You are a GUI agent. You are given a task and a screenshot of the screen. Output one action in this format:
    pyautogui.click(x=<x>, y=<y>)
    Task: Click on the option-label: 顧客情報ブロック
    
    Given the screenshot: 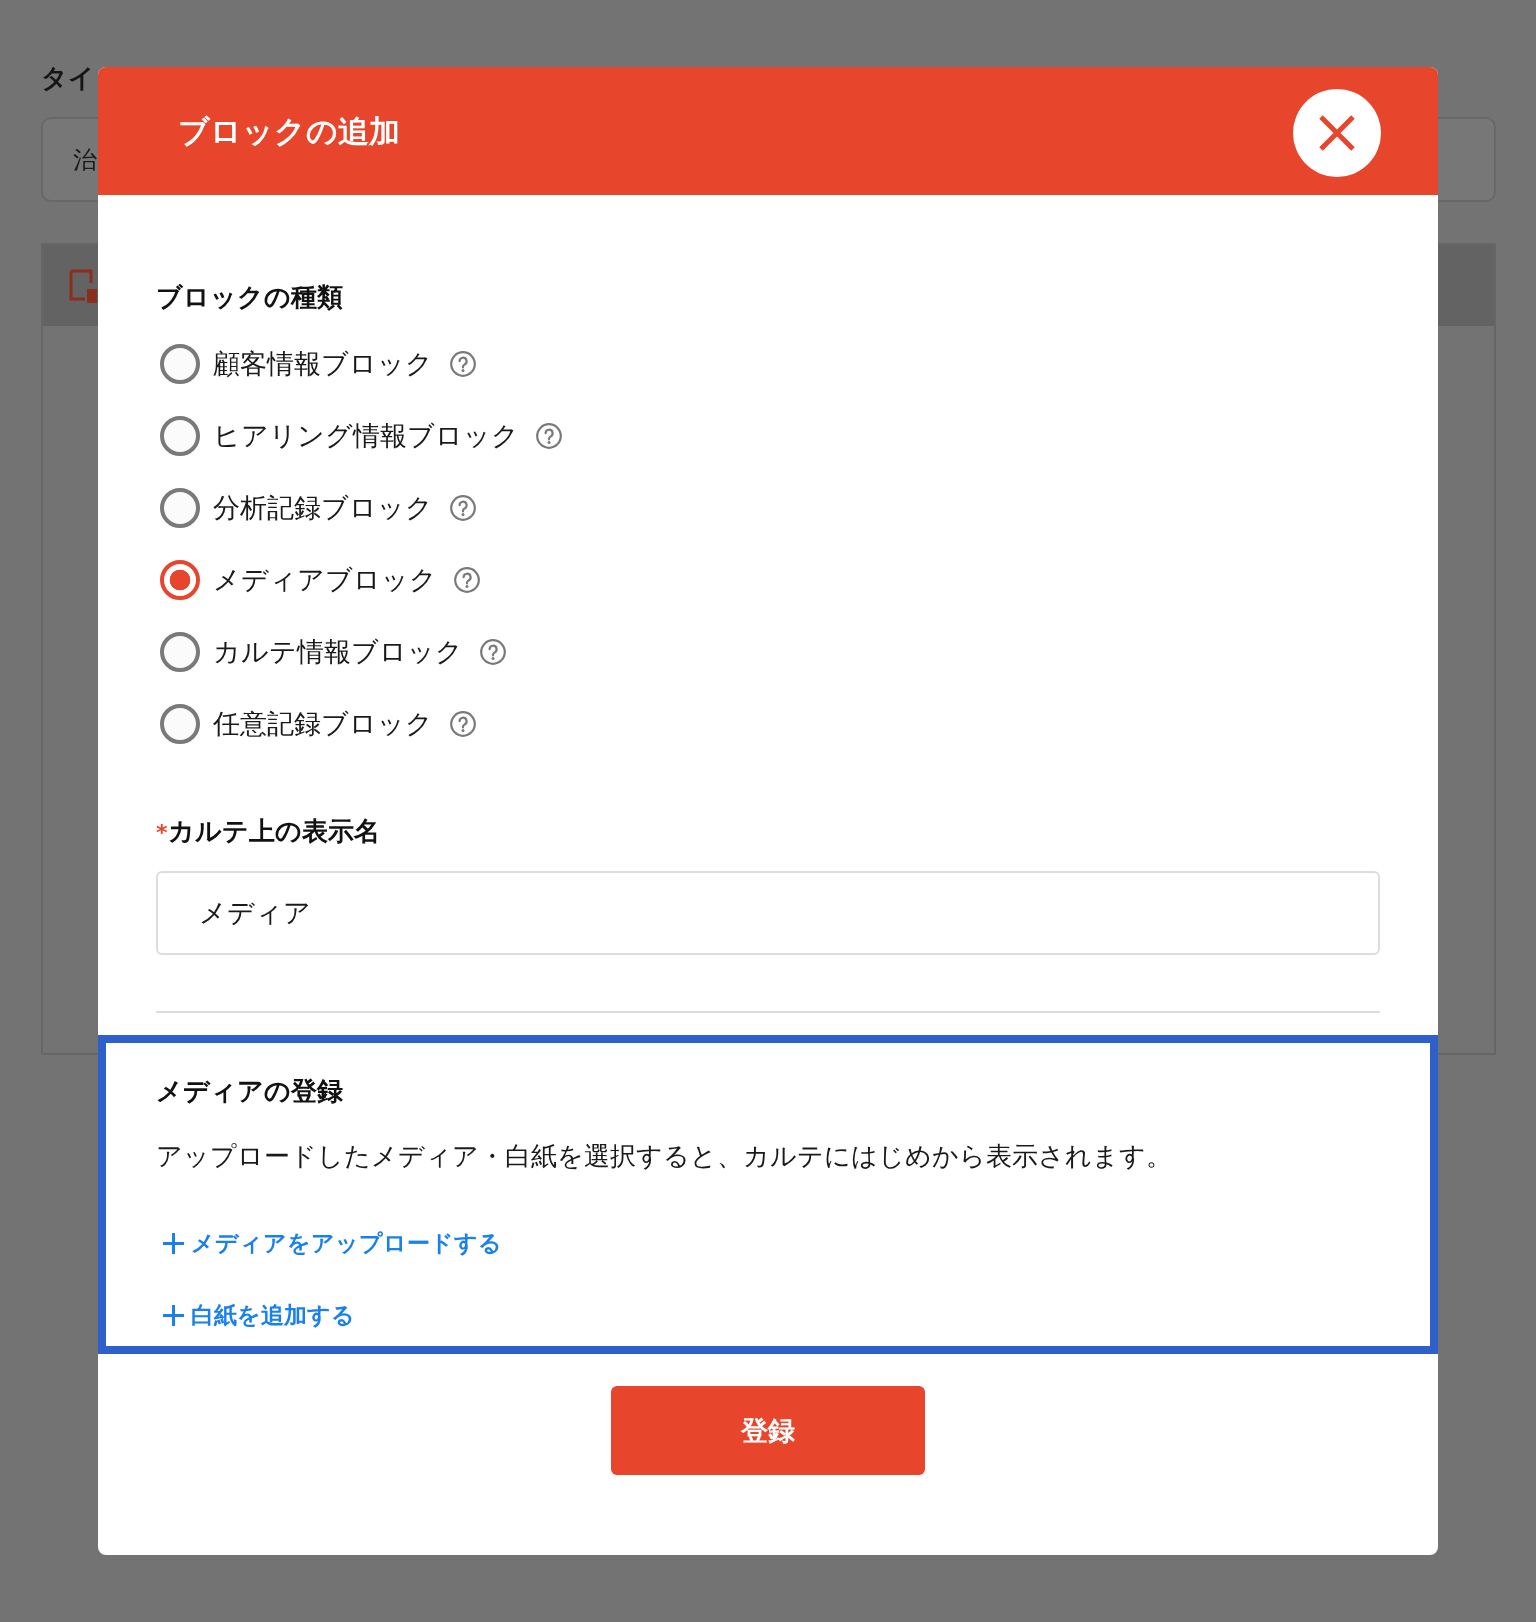 What is the action you would take?
    pyautogui.click(x=323, y=364)
    